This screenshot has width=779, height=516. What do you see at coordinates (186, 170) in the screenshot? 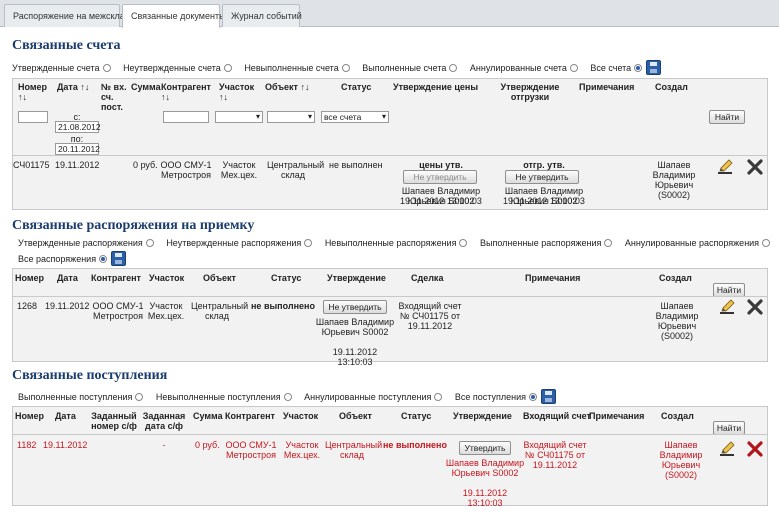
I see `invoice-contractor: ООО СМУ-1 Метростроя` at bounding box center [186, 170].